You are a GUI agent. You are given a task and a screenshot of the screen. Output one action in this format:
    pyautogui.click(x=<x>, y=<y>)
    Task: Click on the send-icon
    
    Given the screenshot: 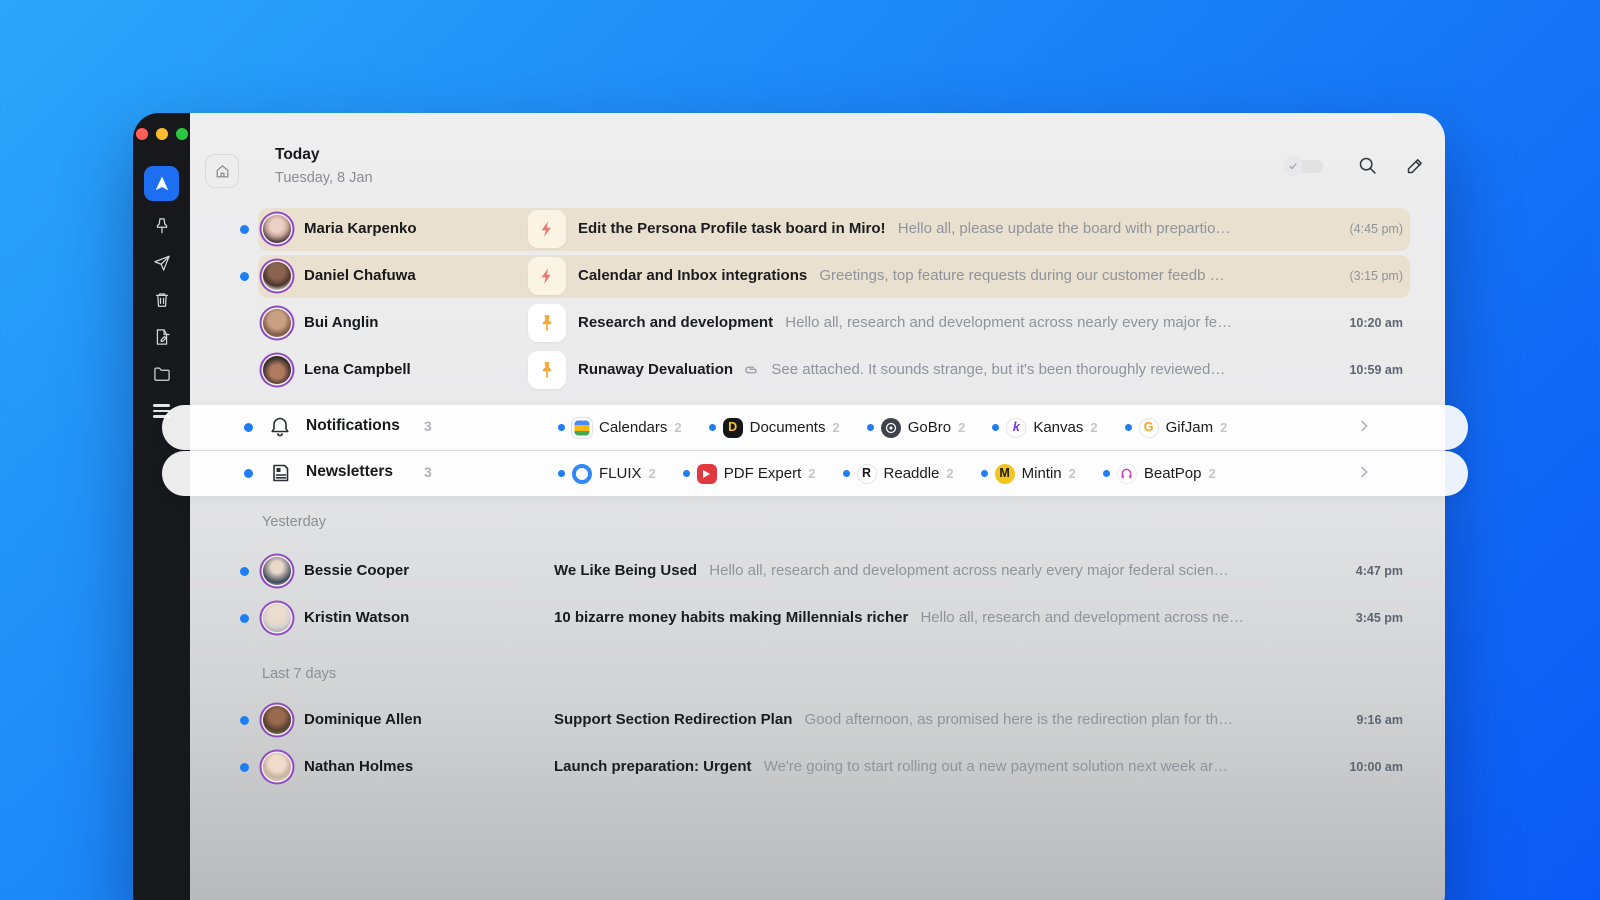 What is the action you would take?
    pyautogui.click(x=161, y=263)
    